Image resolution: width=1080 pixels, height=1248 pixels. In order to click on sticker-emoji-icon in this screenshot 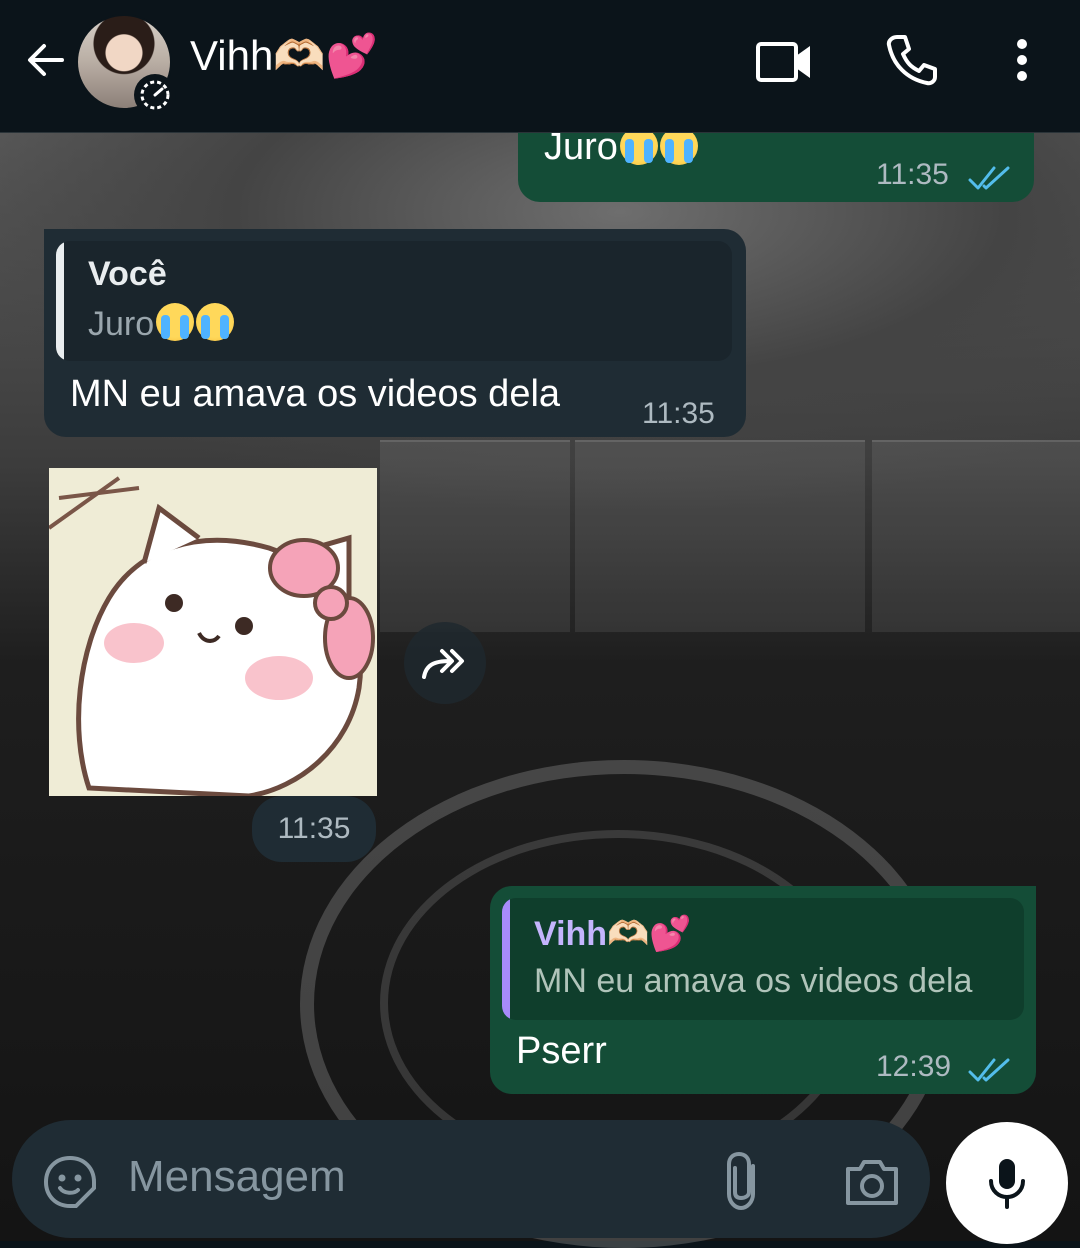, I will do `click(69, 1181)`.